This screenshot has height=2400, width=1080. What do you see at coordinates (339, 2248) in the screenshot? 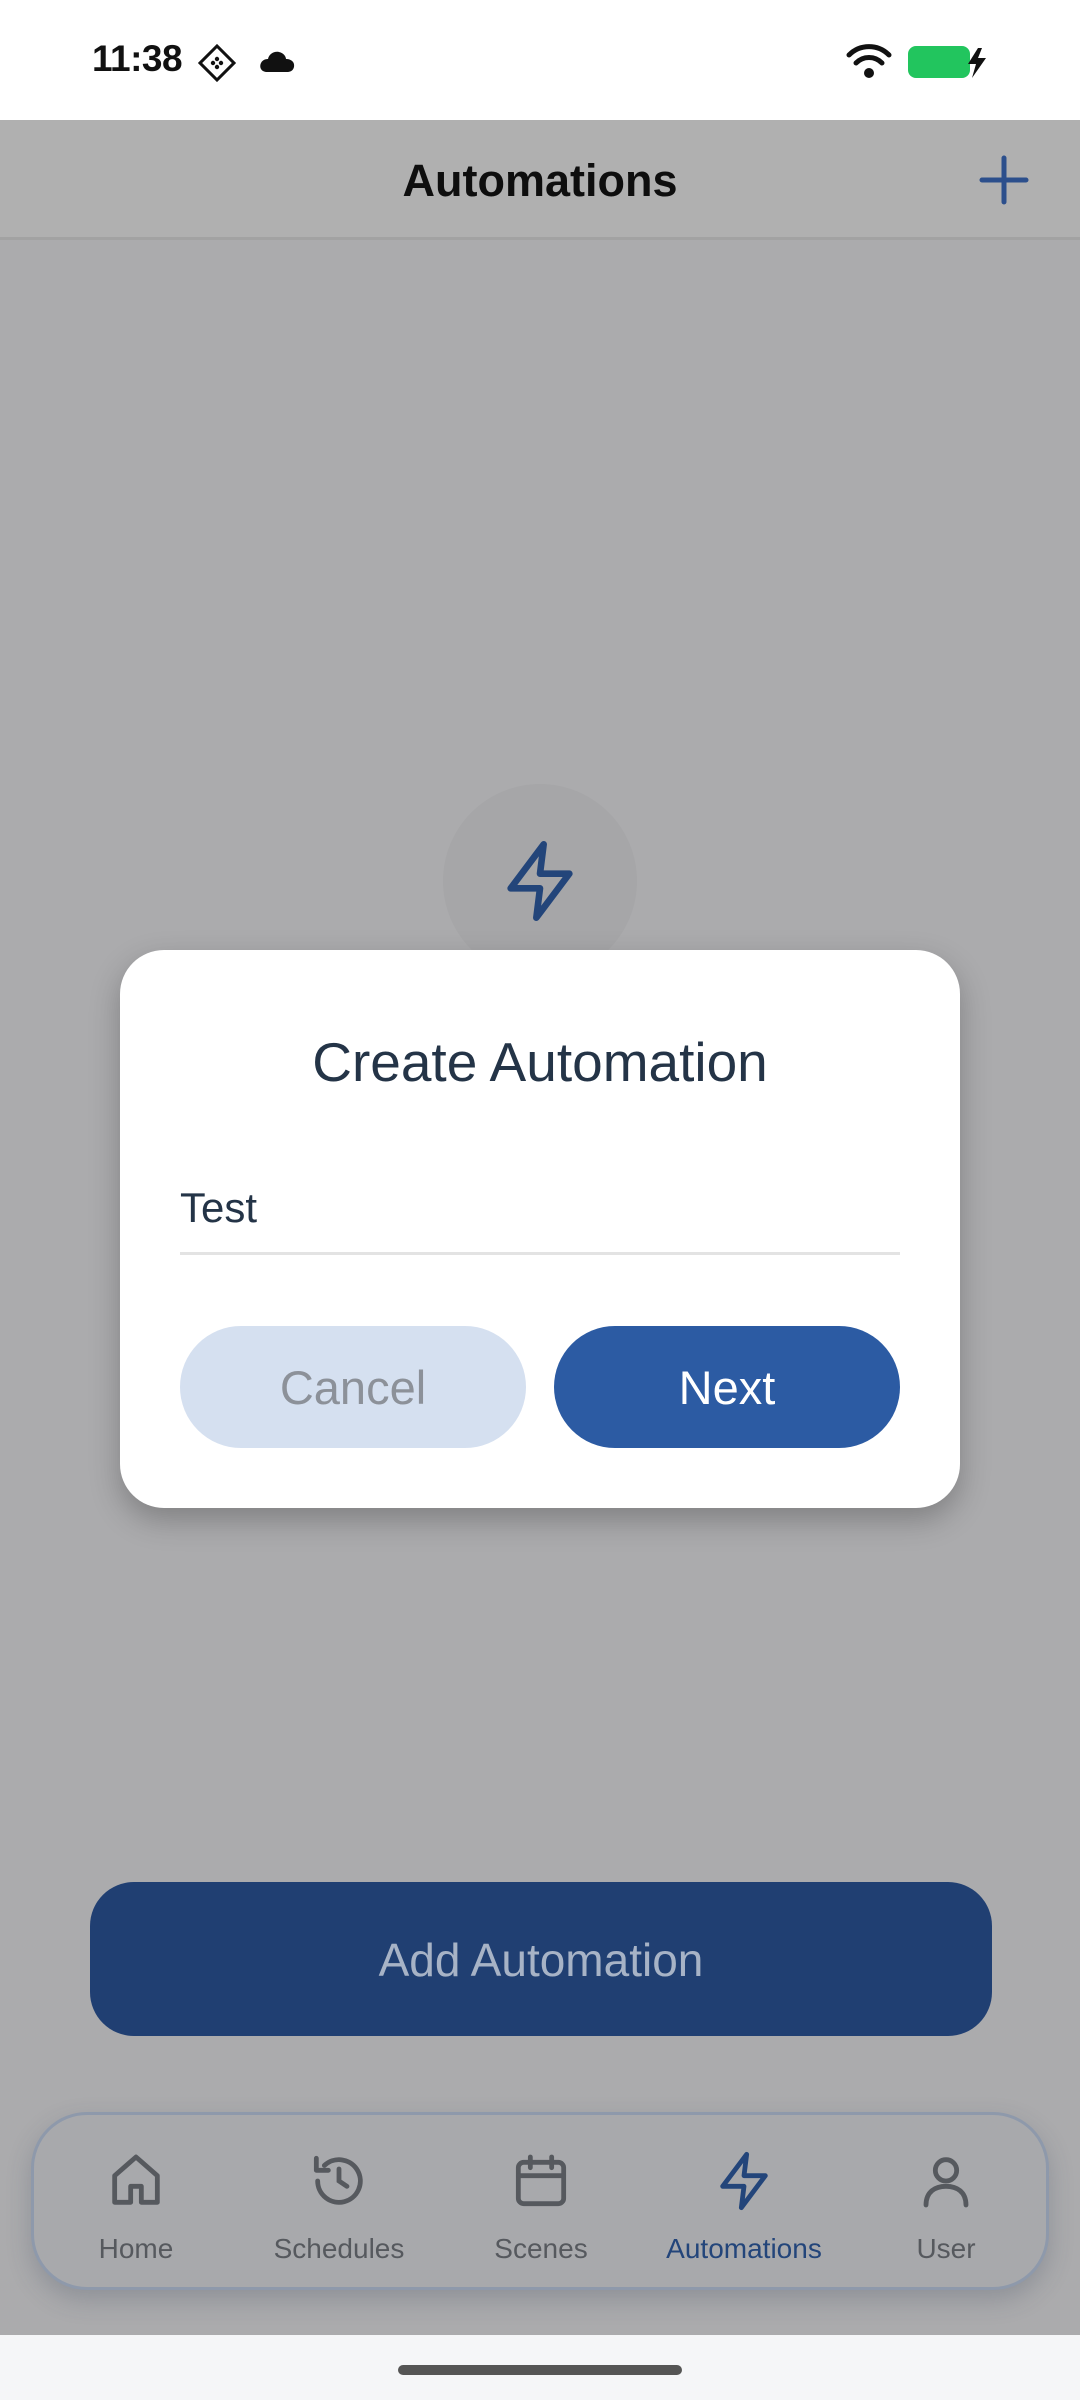
I see `nav-label-schedules: Schedules` at bounding box center [339, 2248].